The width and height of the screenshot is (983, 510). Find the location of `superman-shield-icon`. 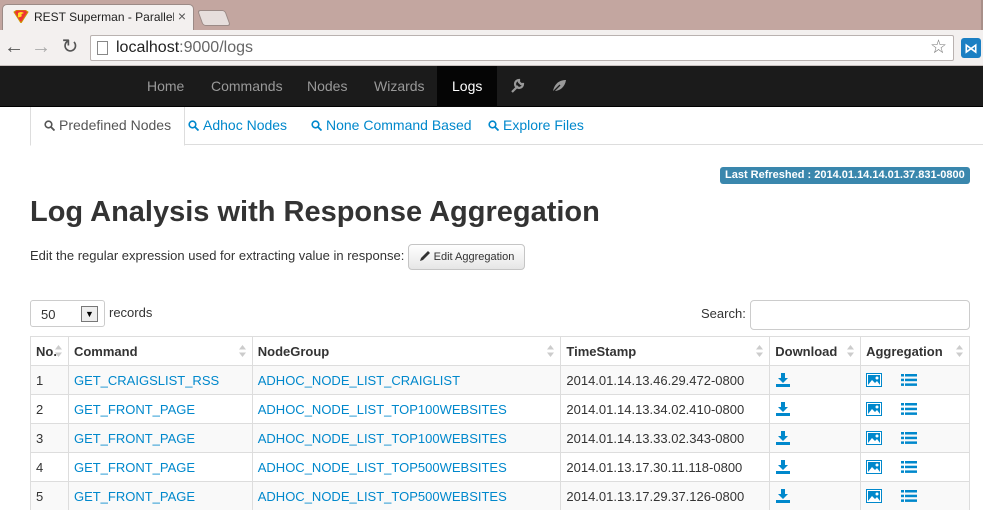

superman-shield-icon is located at coordinates (21, 16).